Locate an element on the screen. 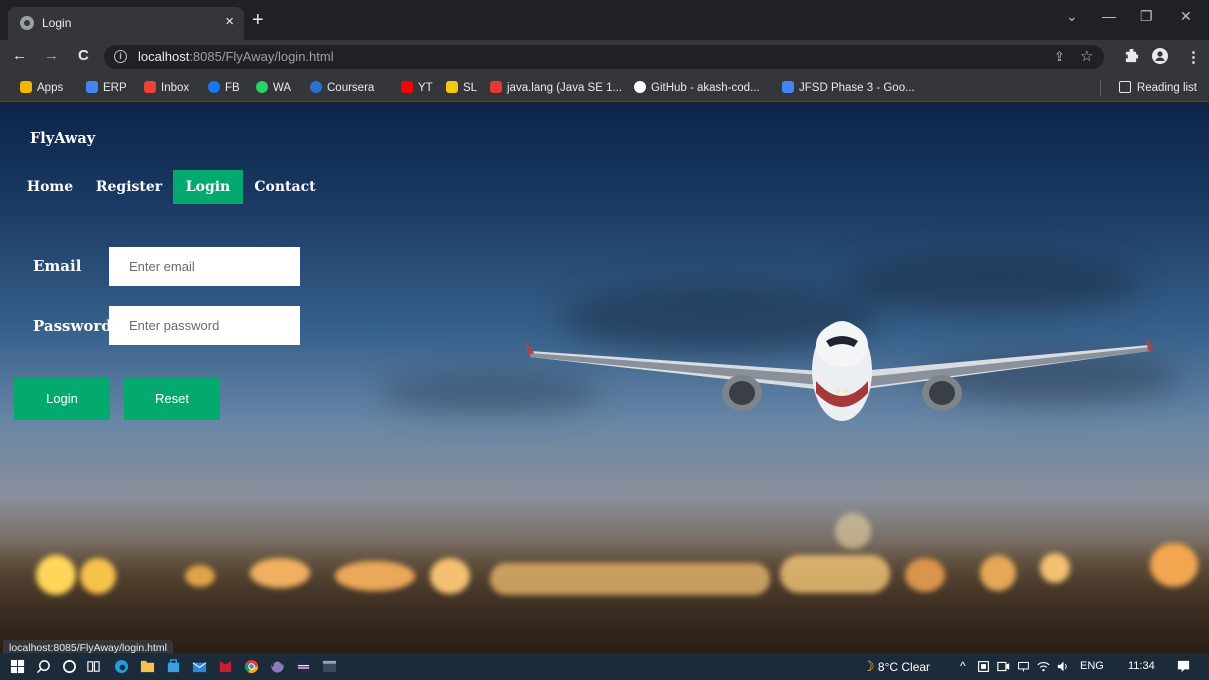 This screenshot has height=680, width=1209. language-indicator: ENG is located at coordinates (1092, 666).